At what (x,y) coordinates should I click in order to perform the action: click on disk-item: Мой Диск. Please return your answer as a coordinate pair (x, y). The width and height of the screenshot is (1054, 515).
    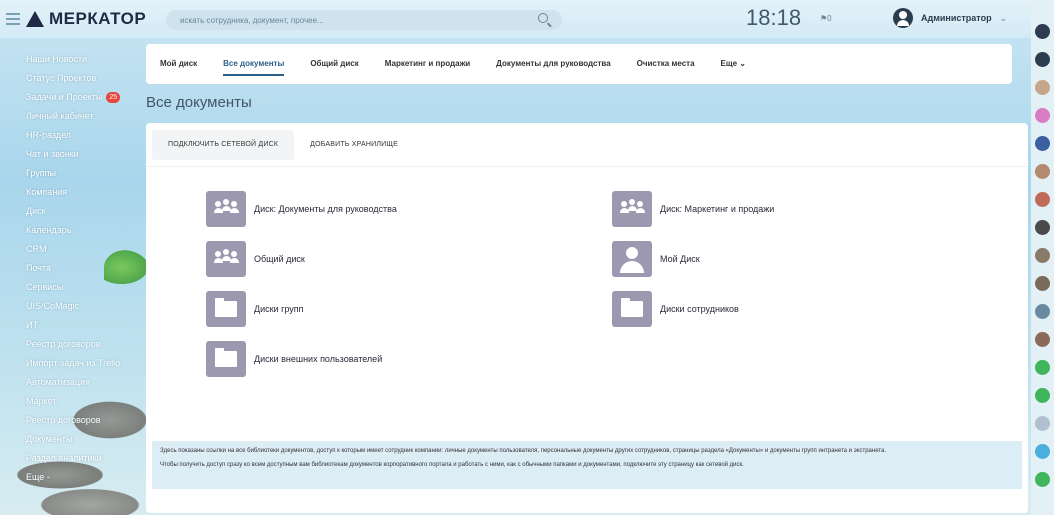
    Looking at the image, I should click on (656, 259).